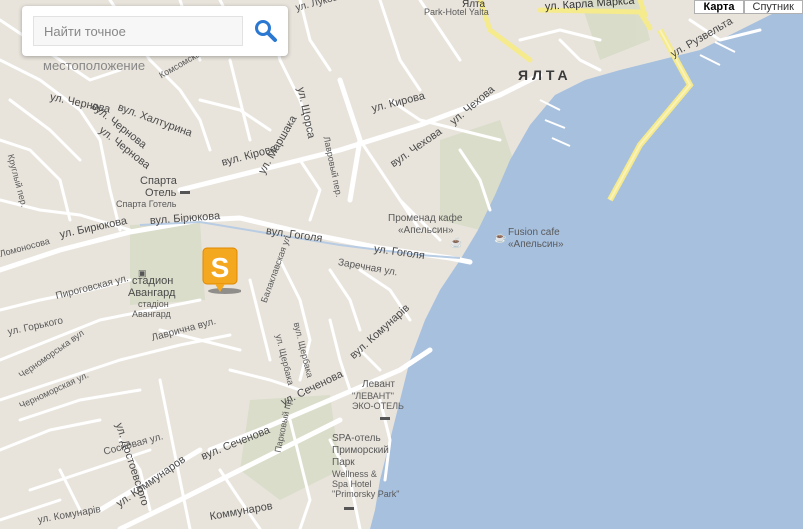 The image size is (803, 529). I want to click on label-park-hotel: Park-Hotel Yalta, so click(456, 12).